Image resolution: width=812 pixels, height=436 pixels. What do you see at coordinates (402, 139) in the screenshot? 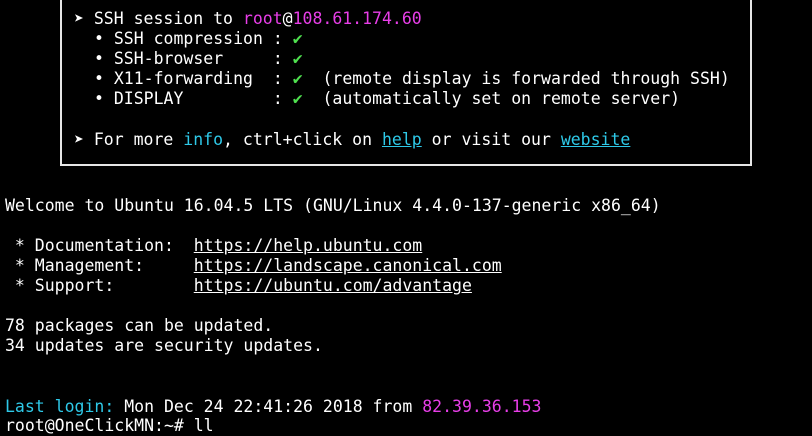
I see `help-link: help` at bounding box center [402, 139].